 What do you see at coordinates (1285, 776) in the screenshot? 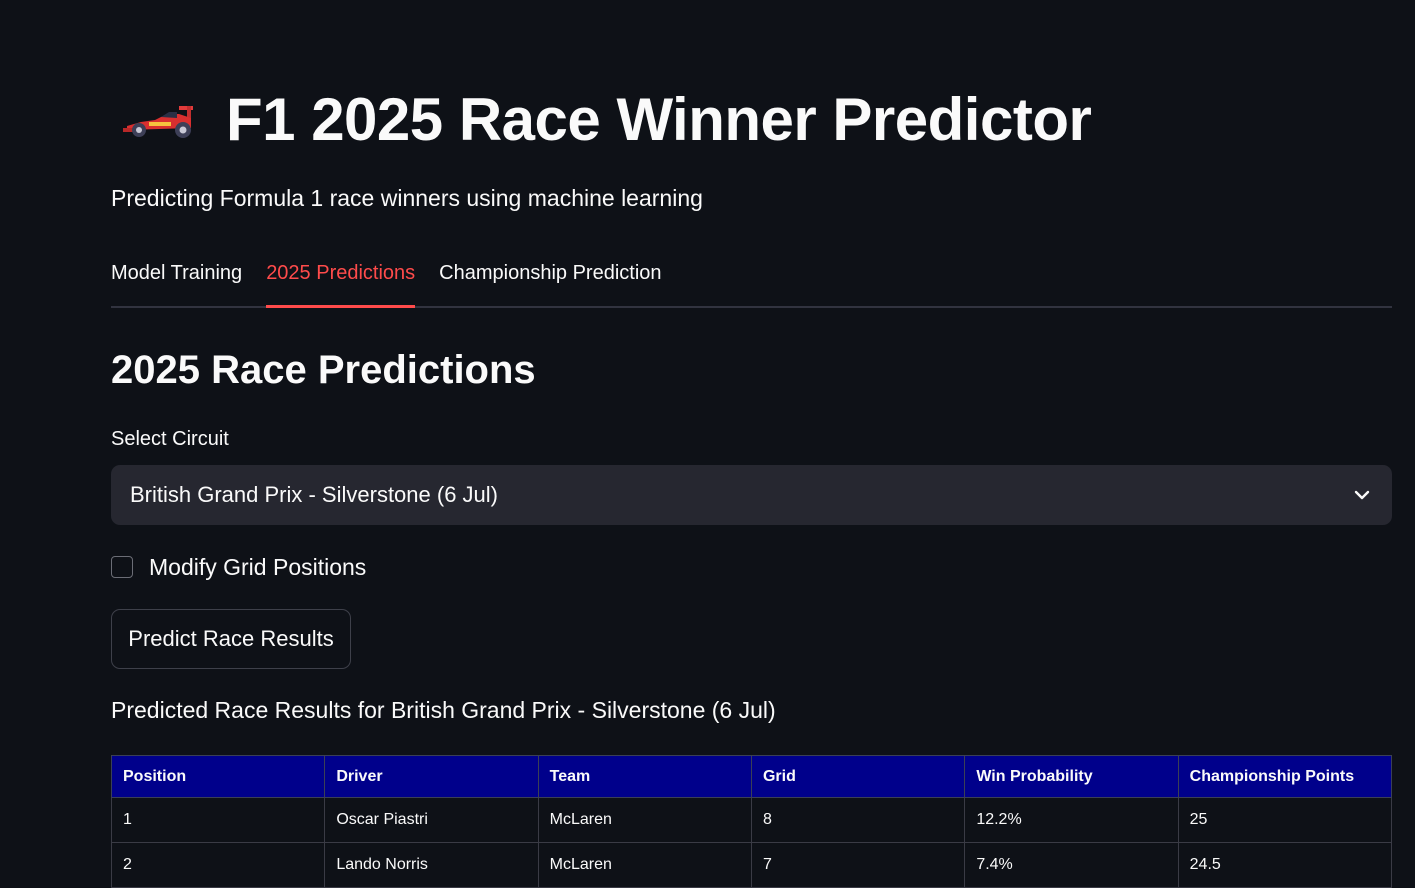
I see `column-header-championship-points: Championship Points` at bounding box center [1285, 776].